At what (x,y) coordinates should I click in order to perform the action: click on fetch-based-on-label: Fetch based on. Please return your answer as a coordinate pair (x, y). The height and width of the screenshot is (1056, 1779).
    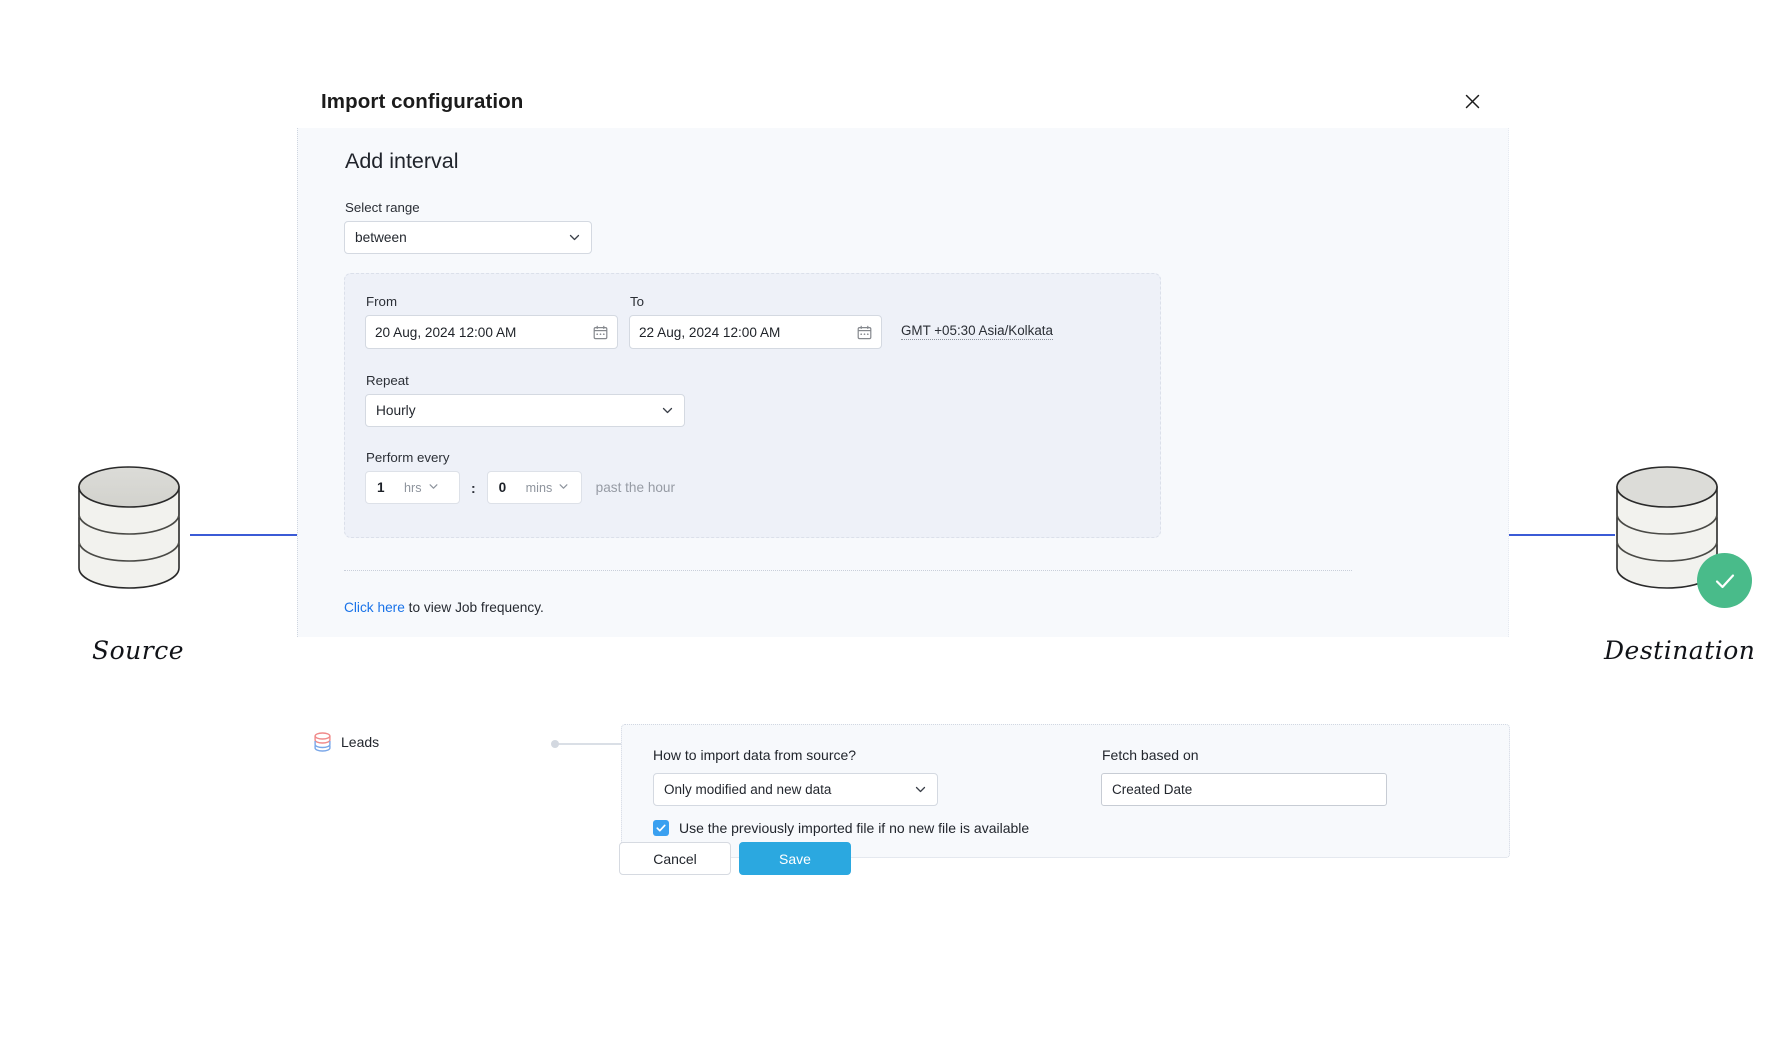
    Looking at the image, I should click on (1150, 755).